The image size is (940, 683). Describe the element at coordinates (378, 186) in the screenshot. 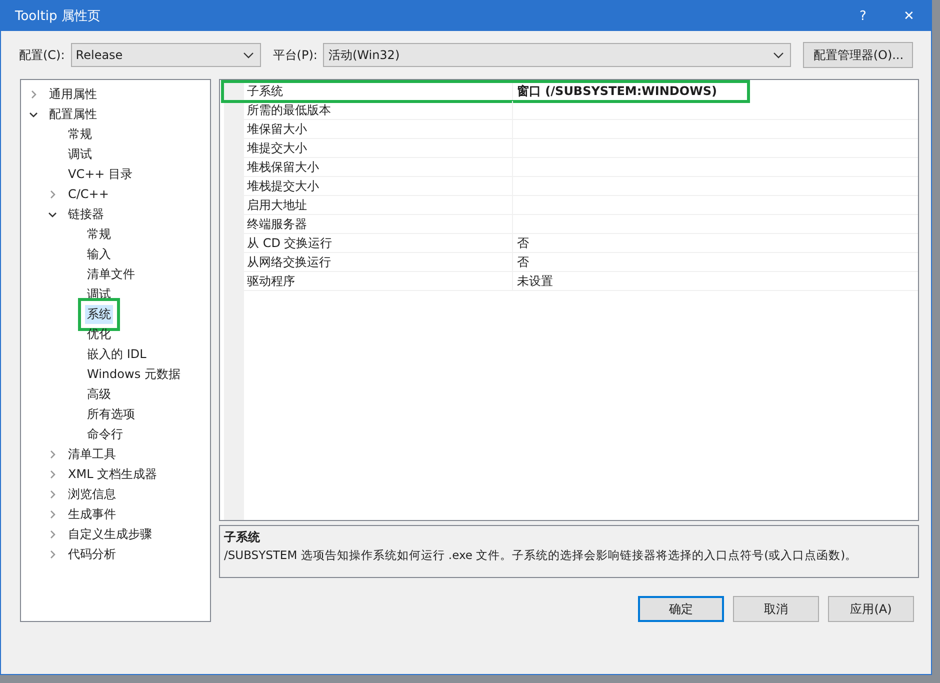

I see `property-name: 堆栈提交大小` at that location.